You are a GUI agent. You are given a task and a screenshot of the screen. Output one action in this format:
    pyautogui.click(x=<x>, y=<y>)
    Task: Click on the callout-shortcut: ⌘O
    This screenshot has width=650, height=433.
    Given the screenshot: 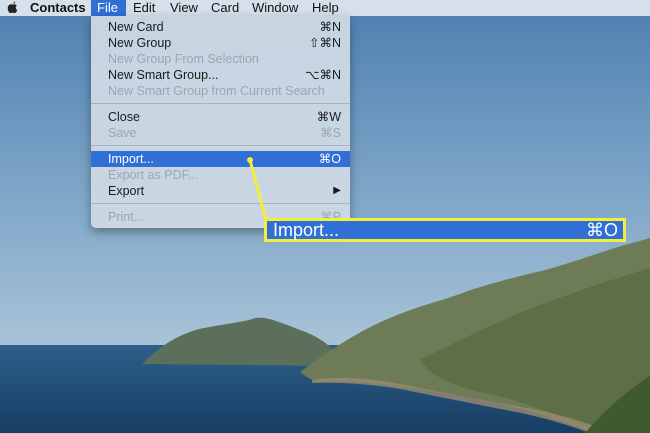 What is the action you would take?
    pyautogui.click(x=601, y=230)
    